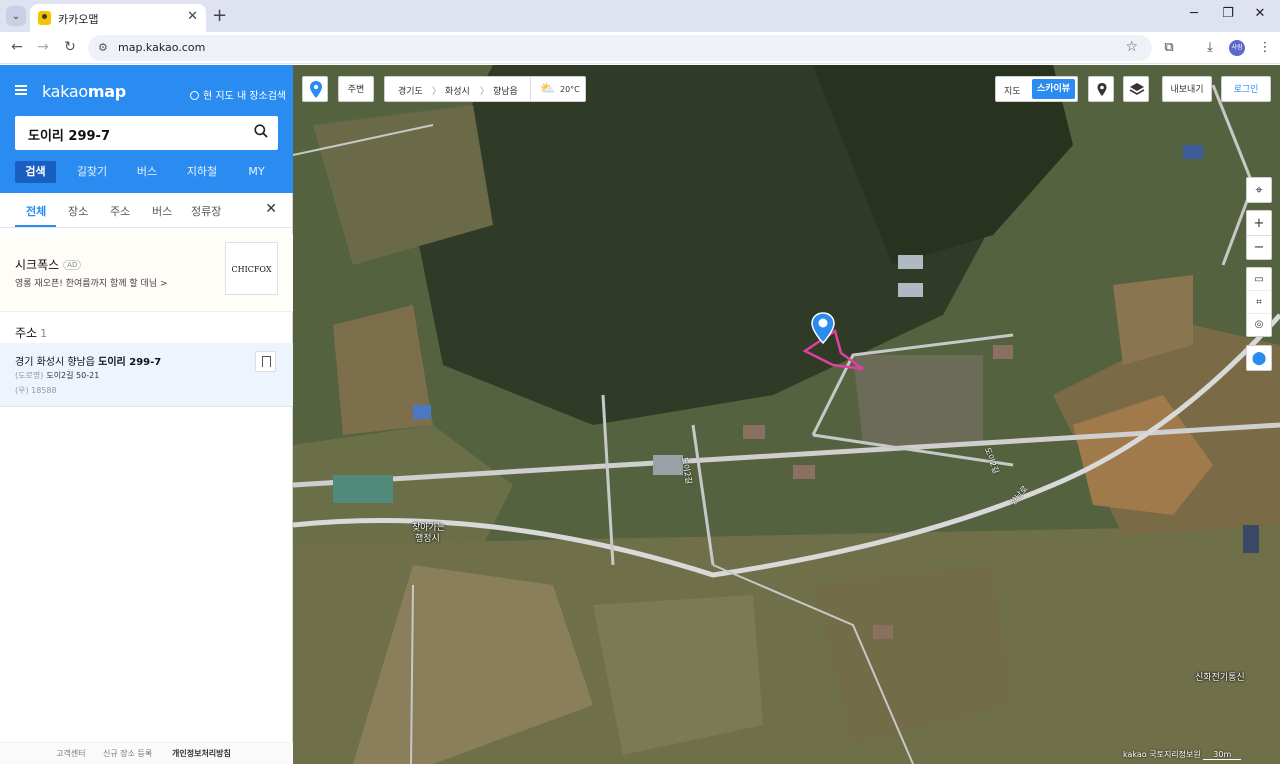  Describe the element at coordinates (1222, 755) in the screenshot. I see `map-scale: 30m` at that location.